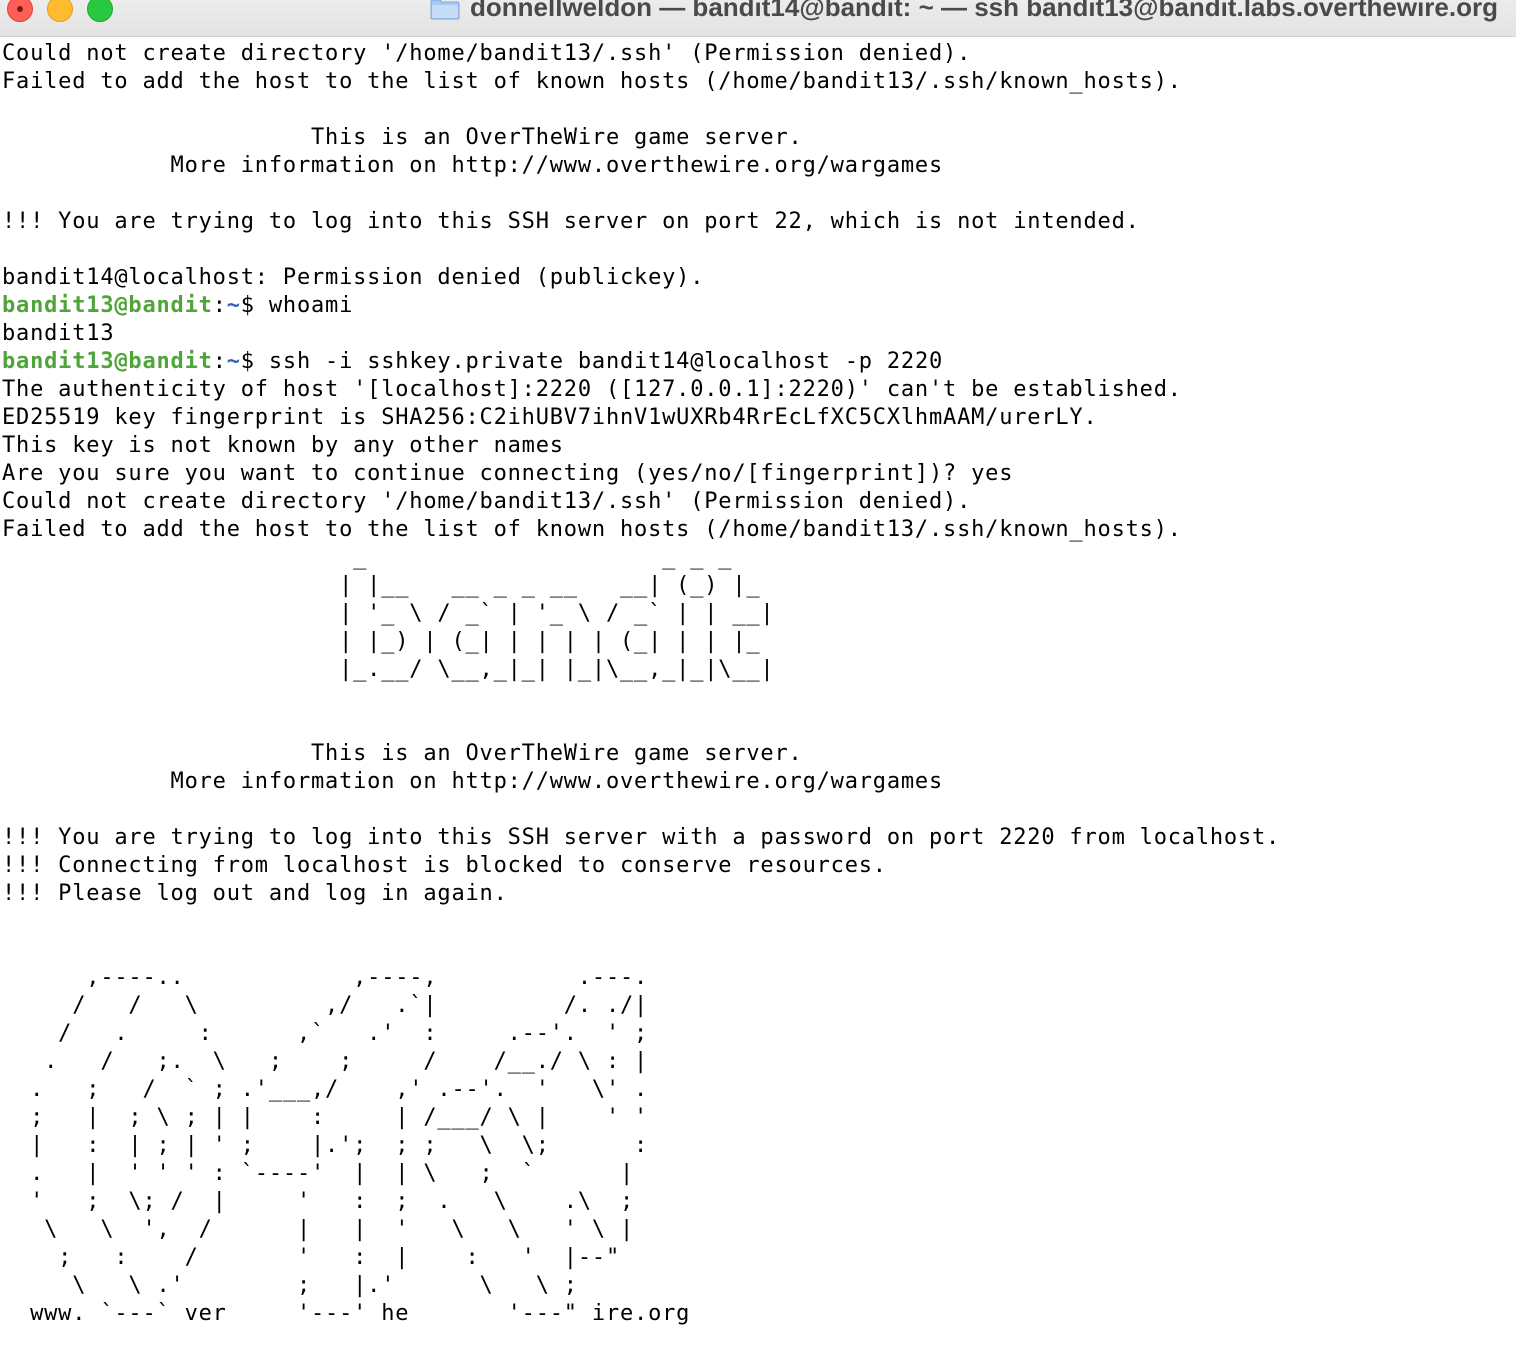  Describe the element at coordinates (325, 1005) in the screenshot. I see `terminal-line: / / \ ,/ .`| /. ./|` at that location.